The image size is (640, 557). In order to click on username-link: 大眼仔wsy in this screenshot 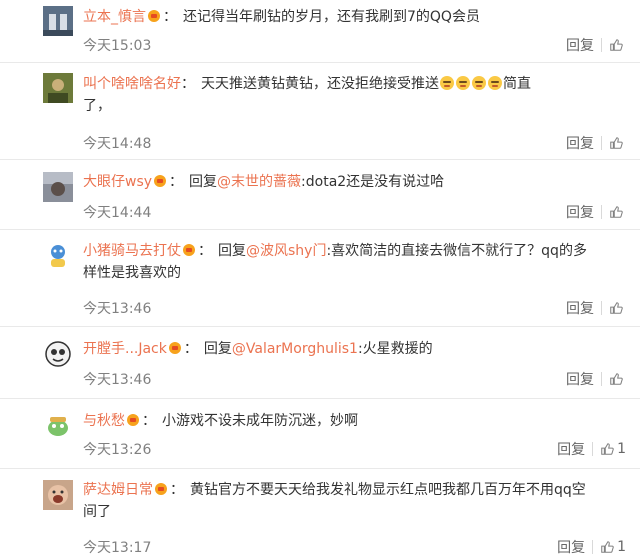, I will do `click(117, 182)`.